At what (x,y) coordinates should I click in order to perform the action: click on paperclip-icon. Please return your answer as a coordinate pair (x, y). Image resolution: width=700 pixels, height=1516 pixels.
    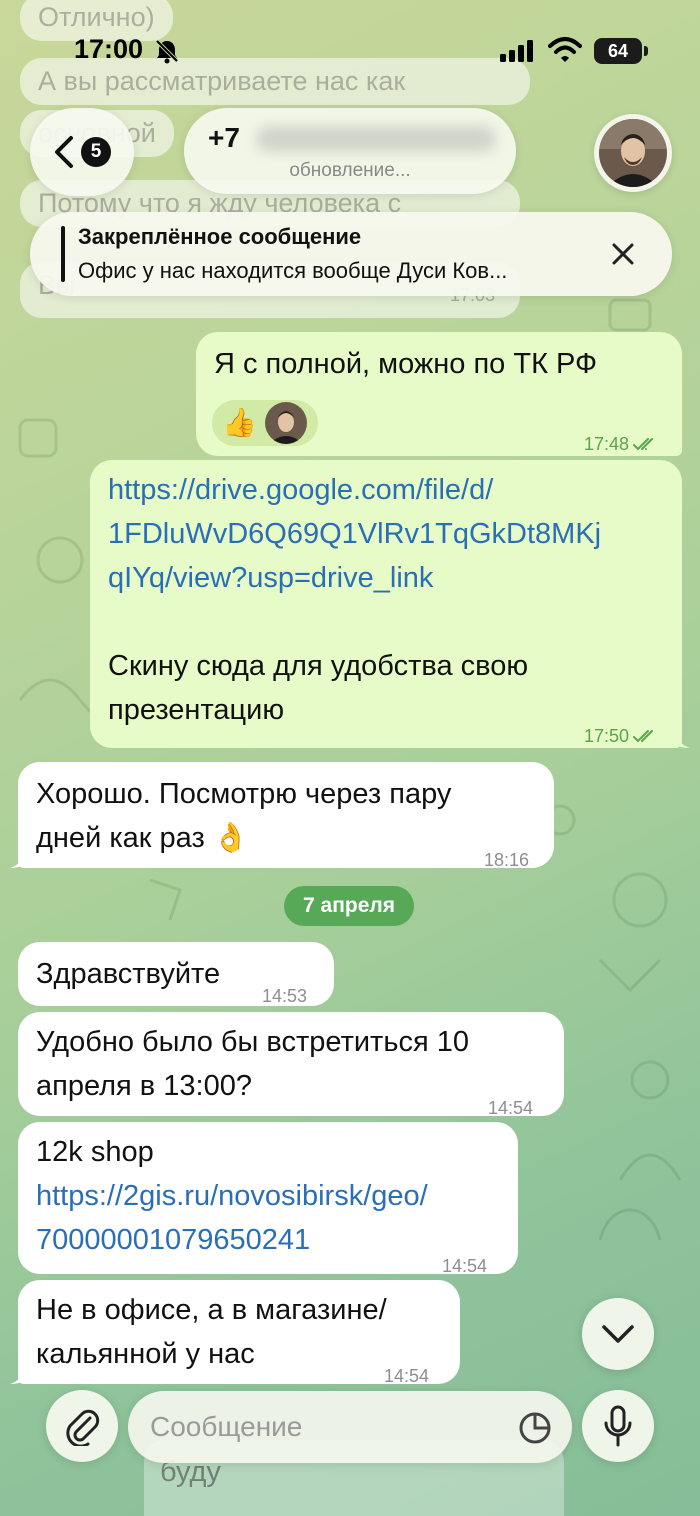
    Looking at the image, I should click on (83, 1427).